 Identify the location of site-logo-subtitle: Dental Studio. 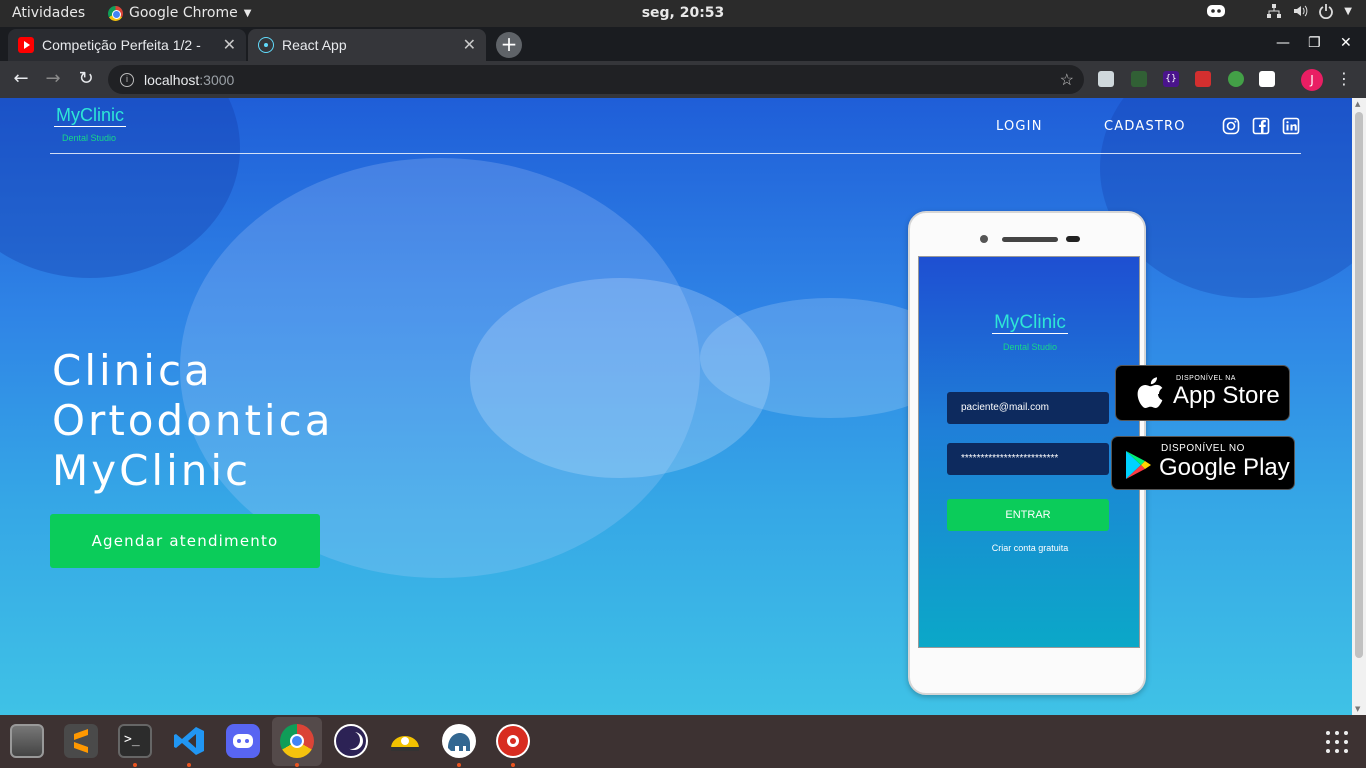
(89, 138).